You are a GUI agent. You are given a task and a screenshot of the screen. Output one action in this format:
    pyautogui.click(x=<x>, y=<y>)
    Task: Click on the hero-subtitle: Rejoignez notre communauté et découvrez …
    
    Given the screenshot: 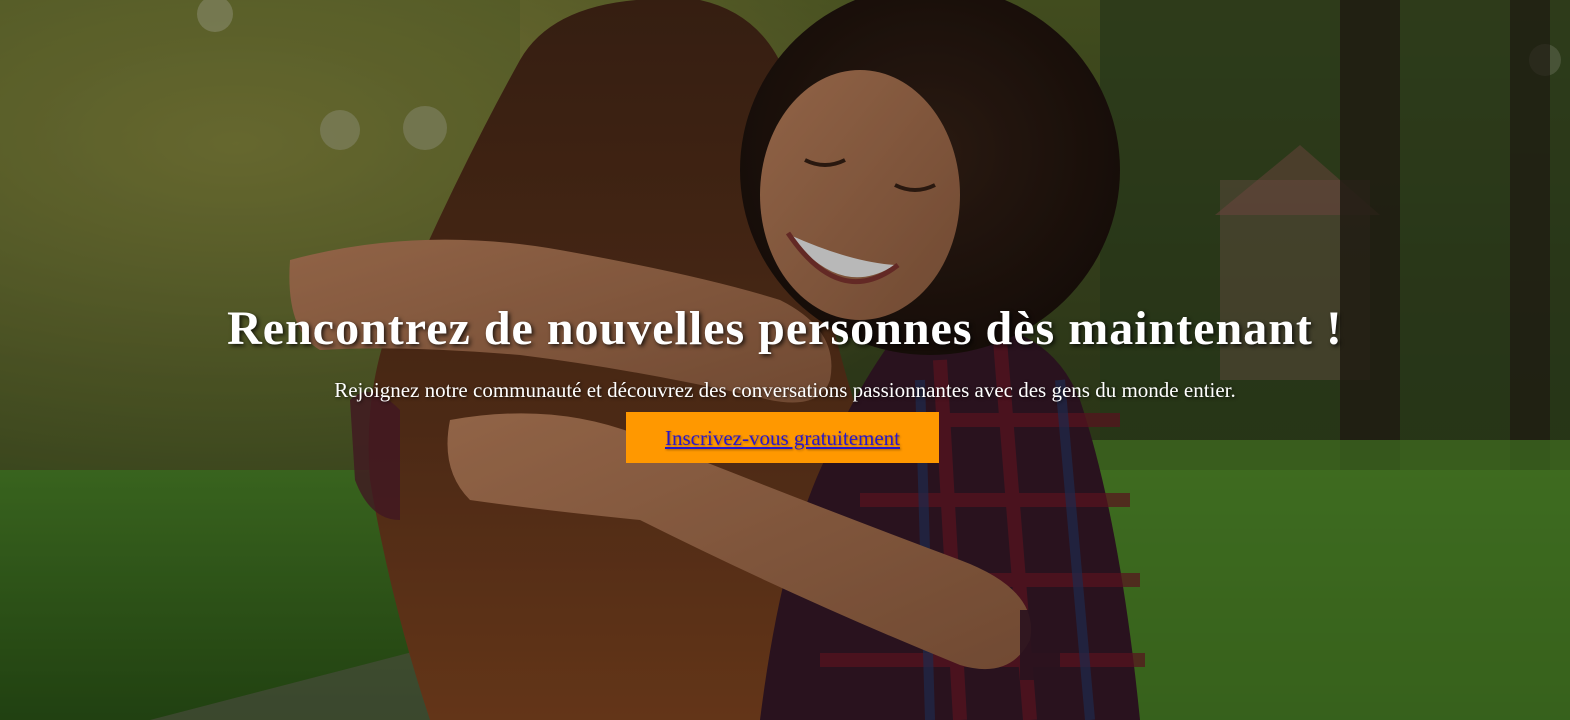 What is the action you would take?
    pyautogui.click(x=785, y=390)
    